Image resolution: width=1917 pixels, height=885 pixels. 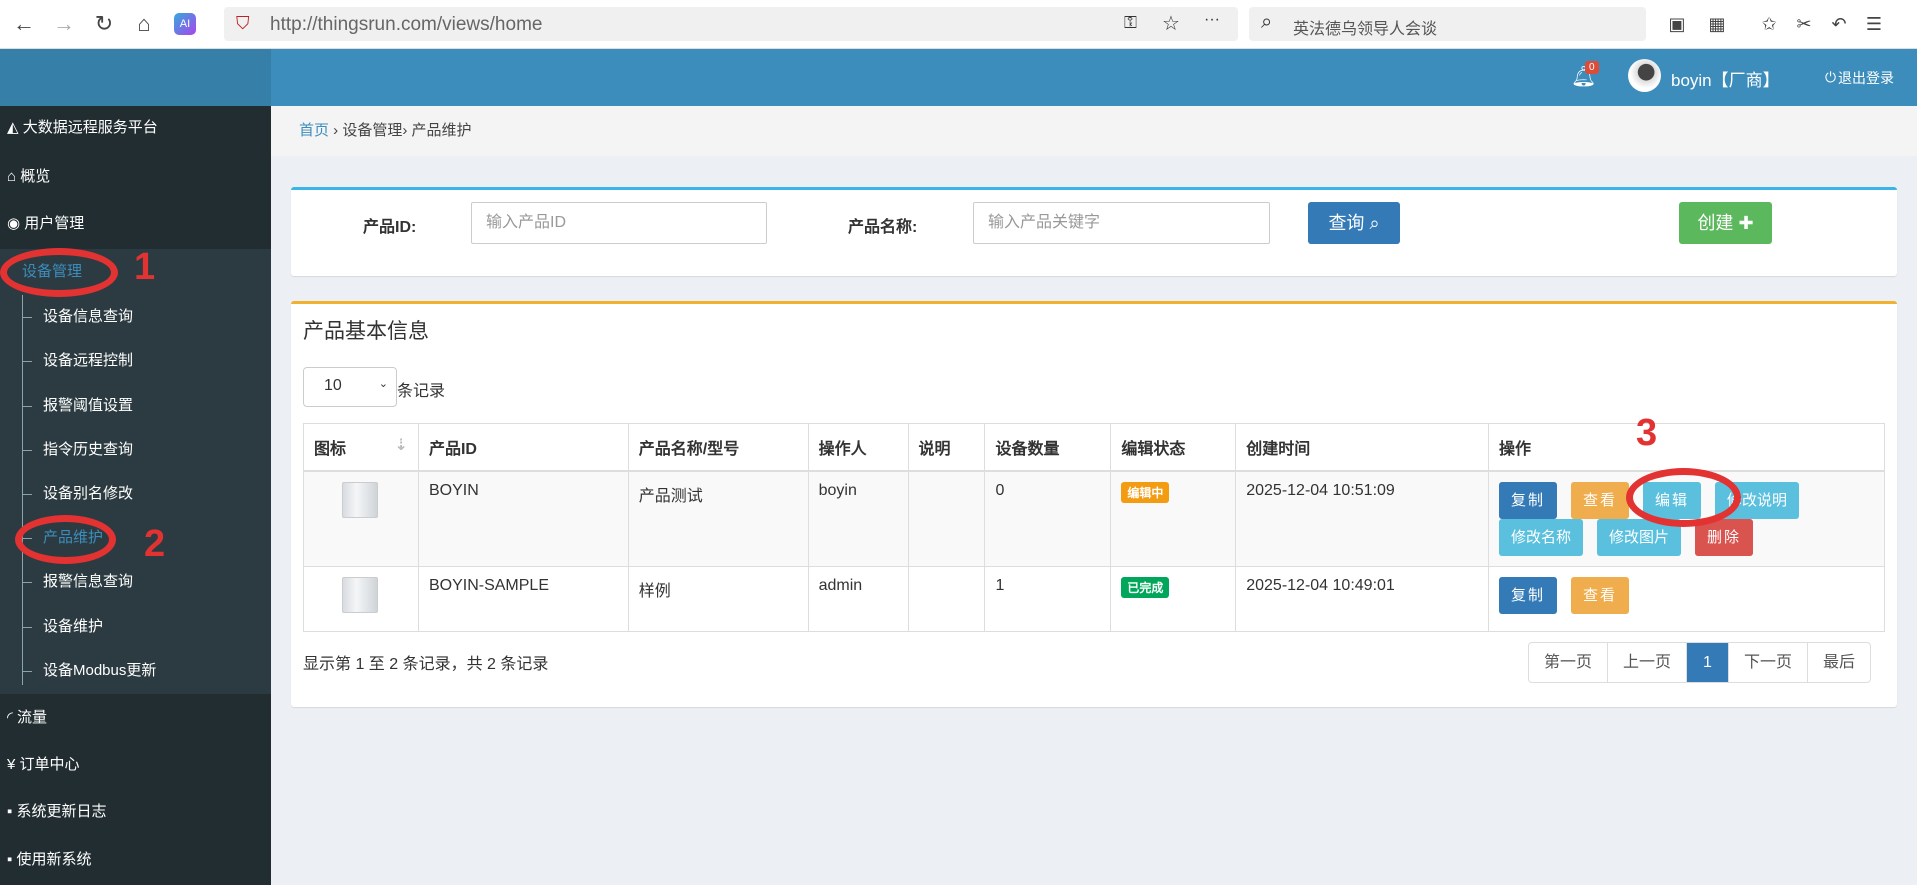 I want to click on breadcrumb-item: 设备管理, so click(x=372, y=130).